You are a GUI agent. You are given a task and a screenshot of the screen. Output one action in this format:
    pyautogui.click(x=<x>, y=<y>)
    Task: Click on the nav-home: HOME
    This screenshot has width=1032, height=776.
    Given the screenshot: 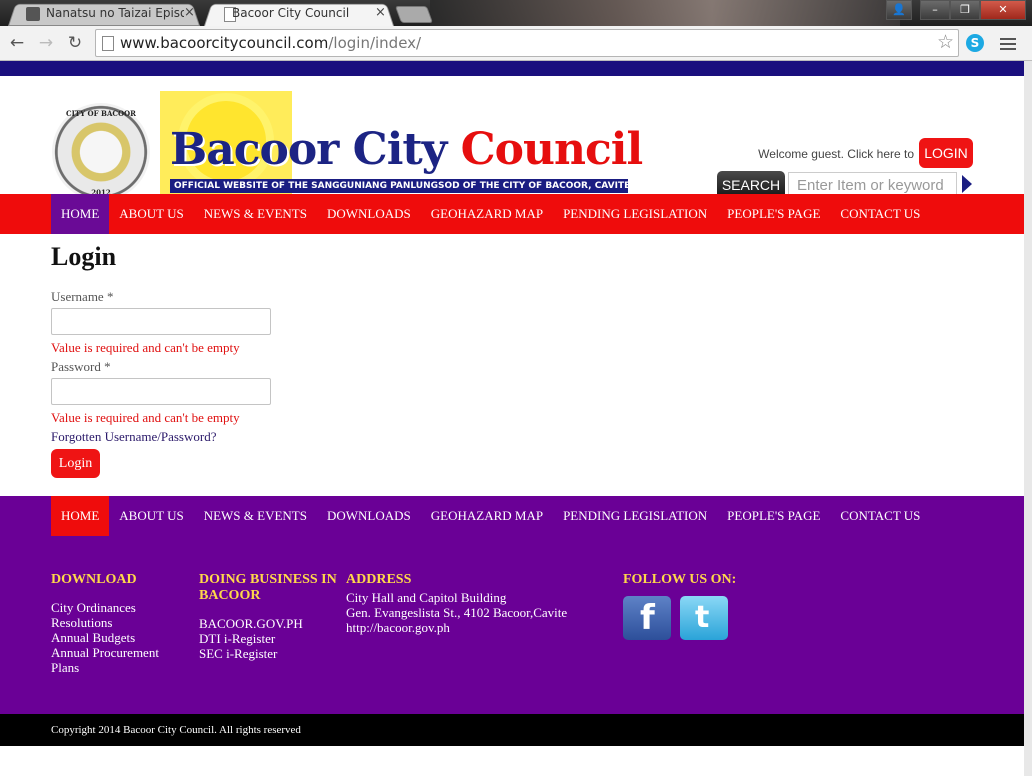 What is the action you would take?
    pyautogui.click(x=80, y=214)
    